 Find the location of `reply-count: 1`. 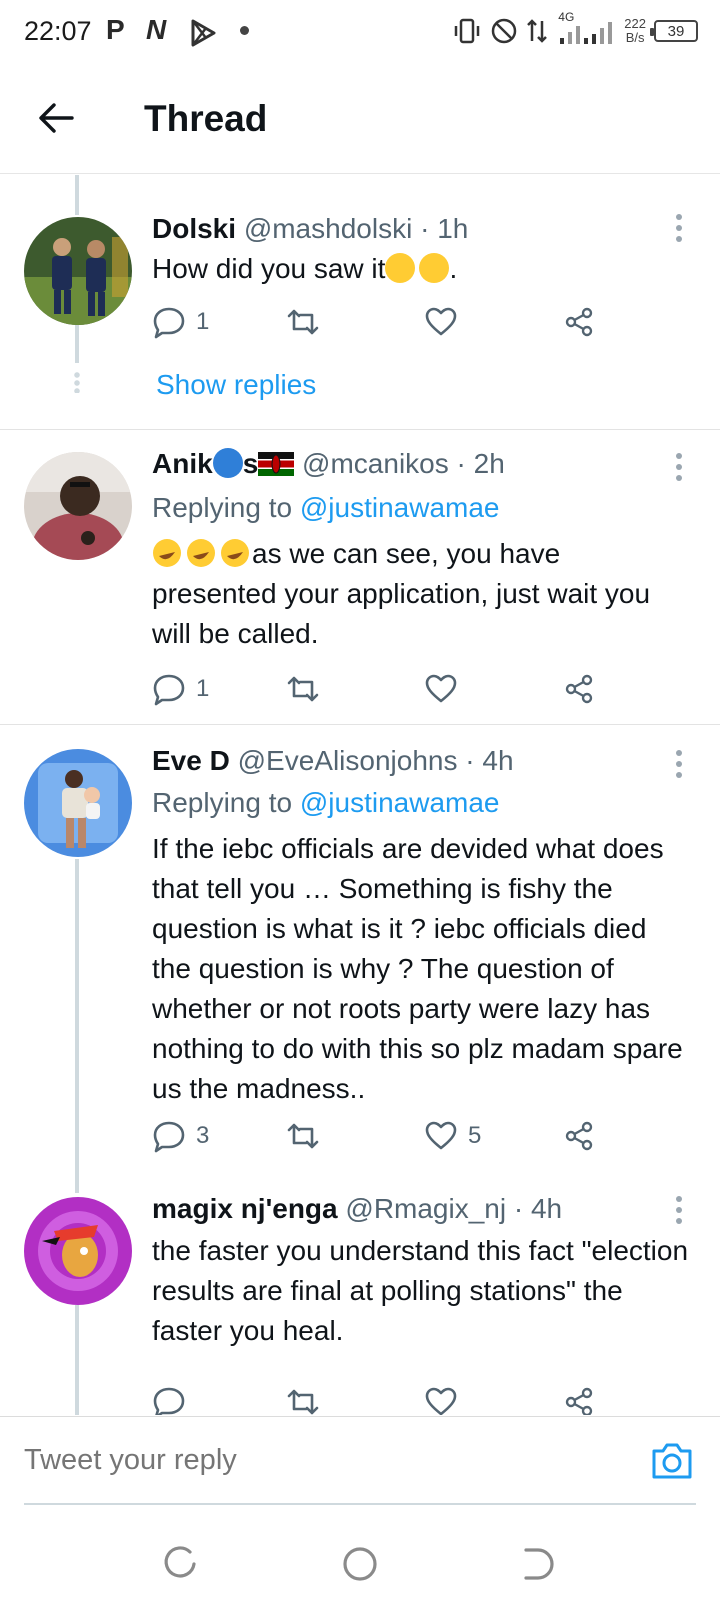

reply-count: 1 is located at coordinates (203, 321).